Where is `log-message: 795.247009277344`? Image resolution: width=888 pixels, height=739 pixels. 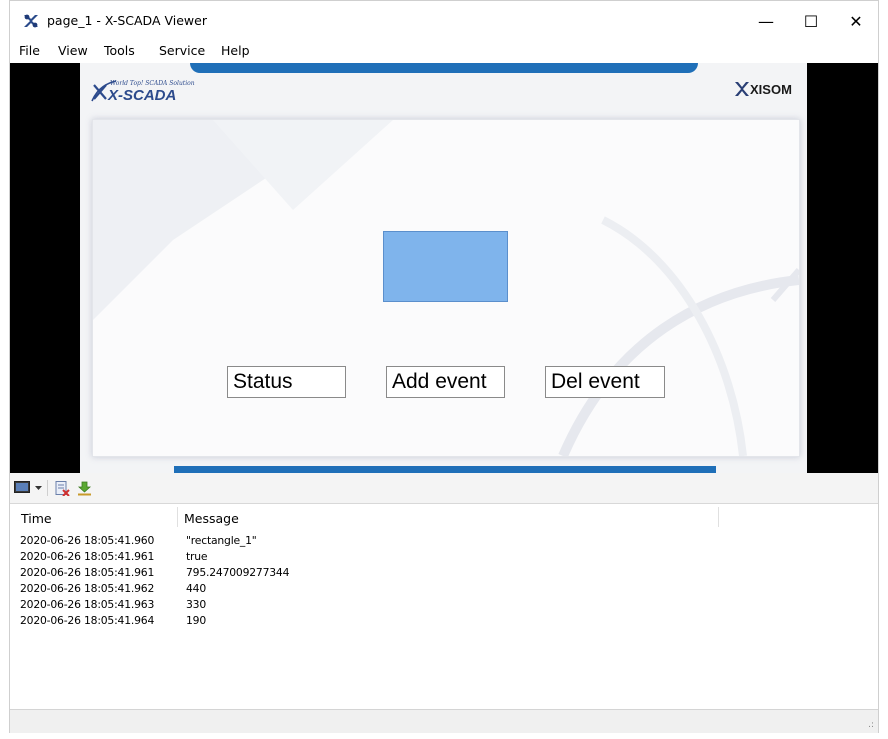 log-message: 795.247009277344 is located at coordinates (238, 572).